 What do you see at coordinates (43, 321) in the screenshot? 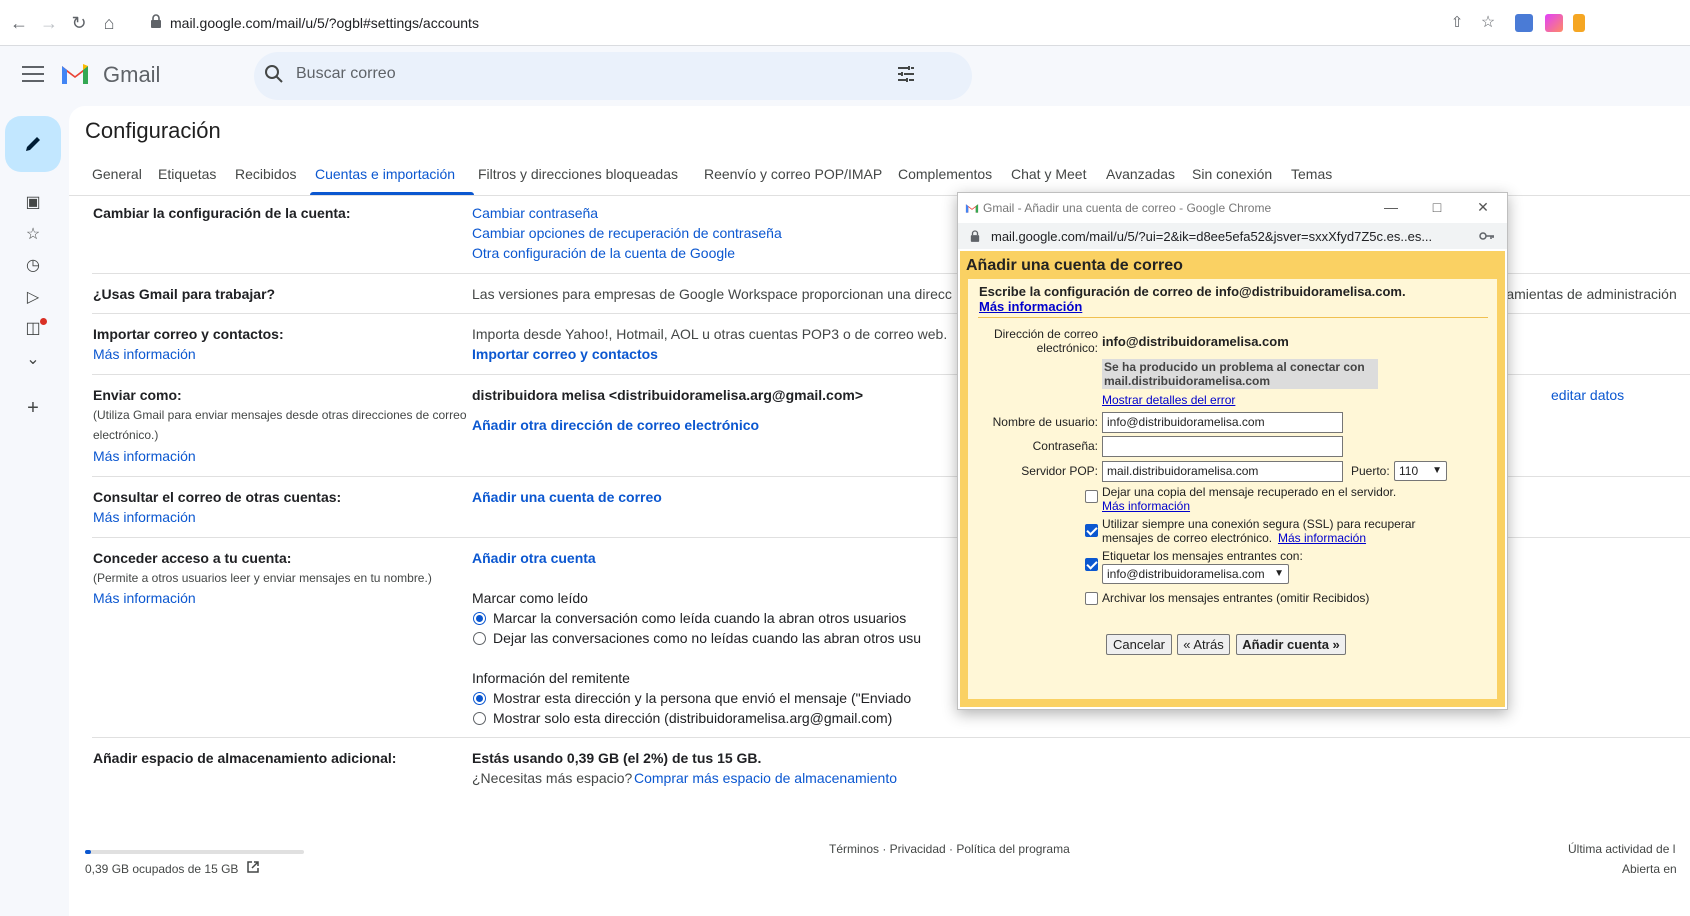
I see `drafts-badge` at bounding box center [43, 321].